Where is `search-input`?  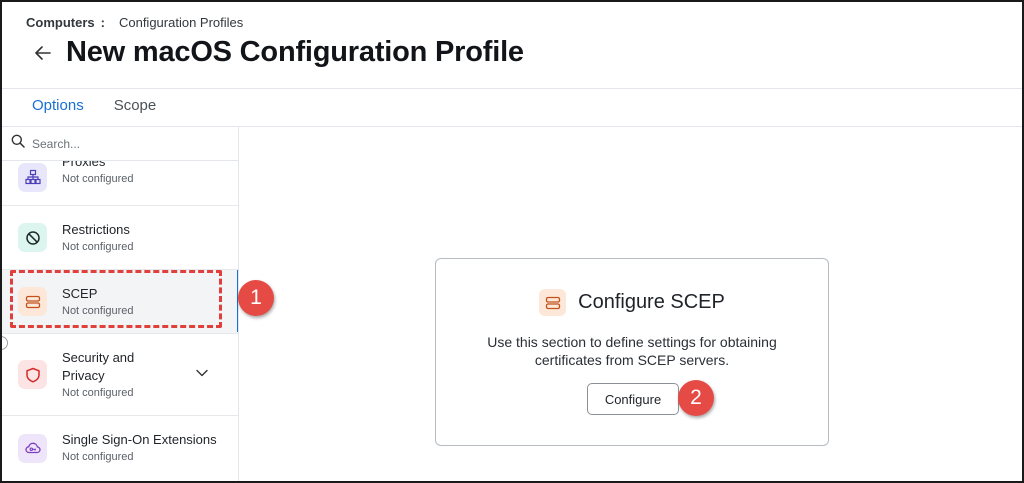
search-input is located at coordinates (127, 143).